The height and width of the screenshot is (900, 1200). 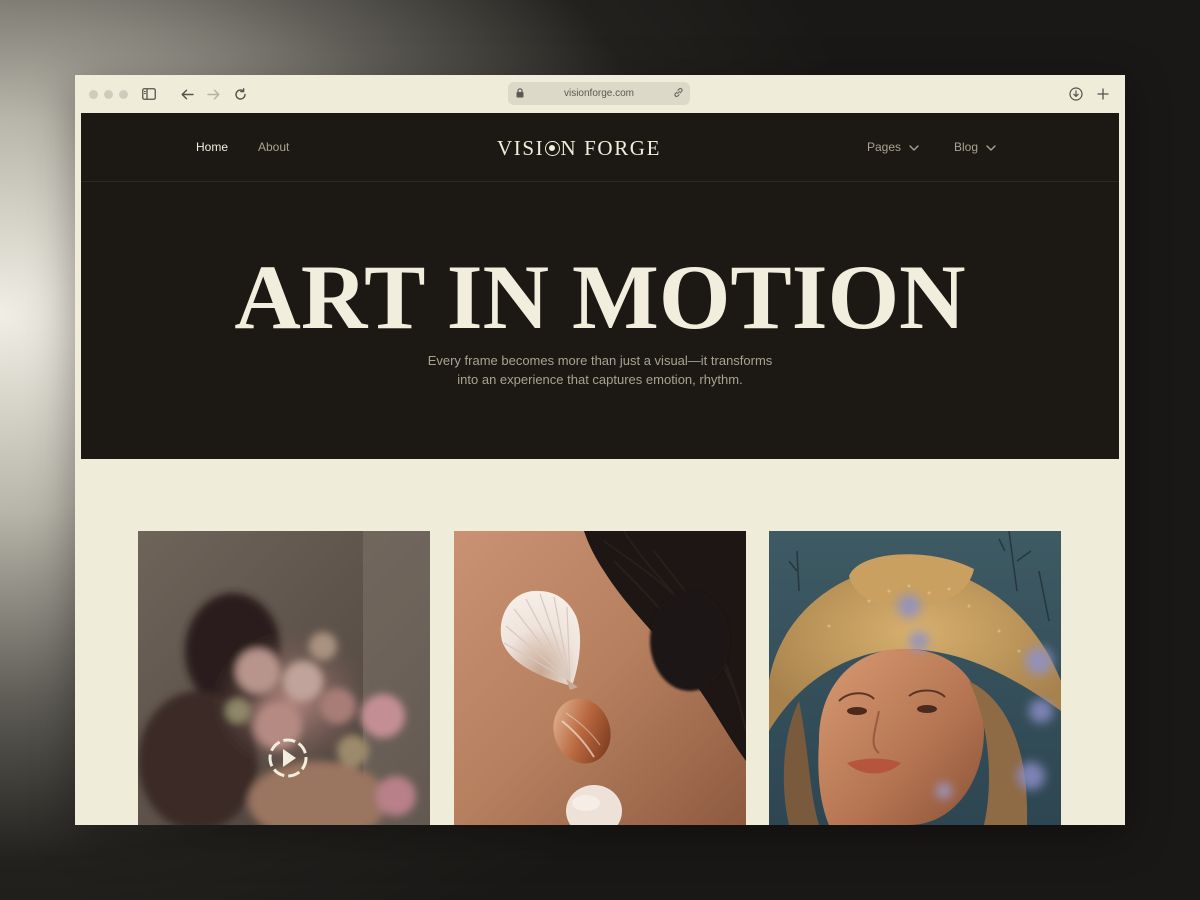 I want to click on straw-hat-photo, so click(x=915, y=678).